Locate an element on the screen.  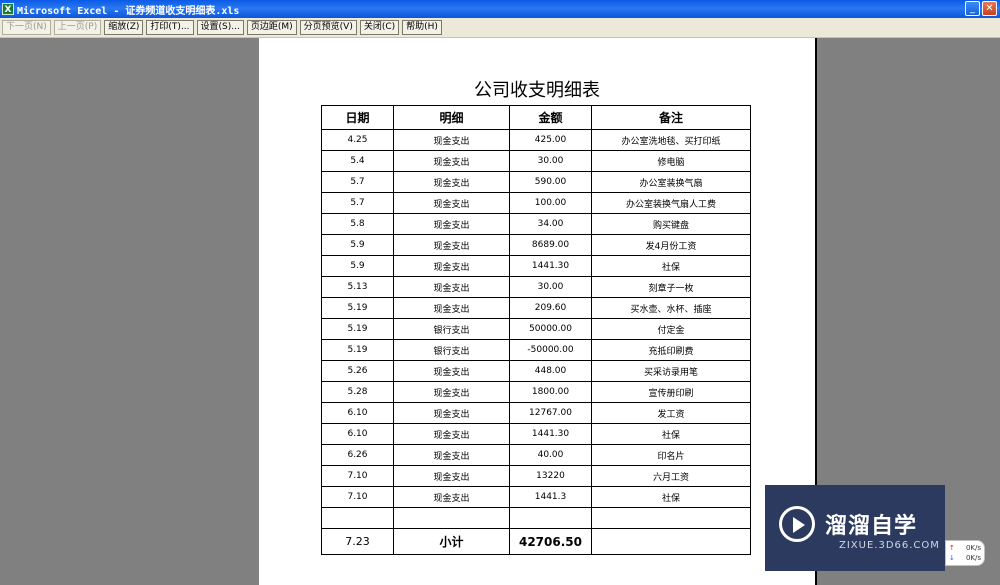
row-amount: 8689.00 is located at coordinates (550, 245).